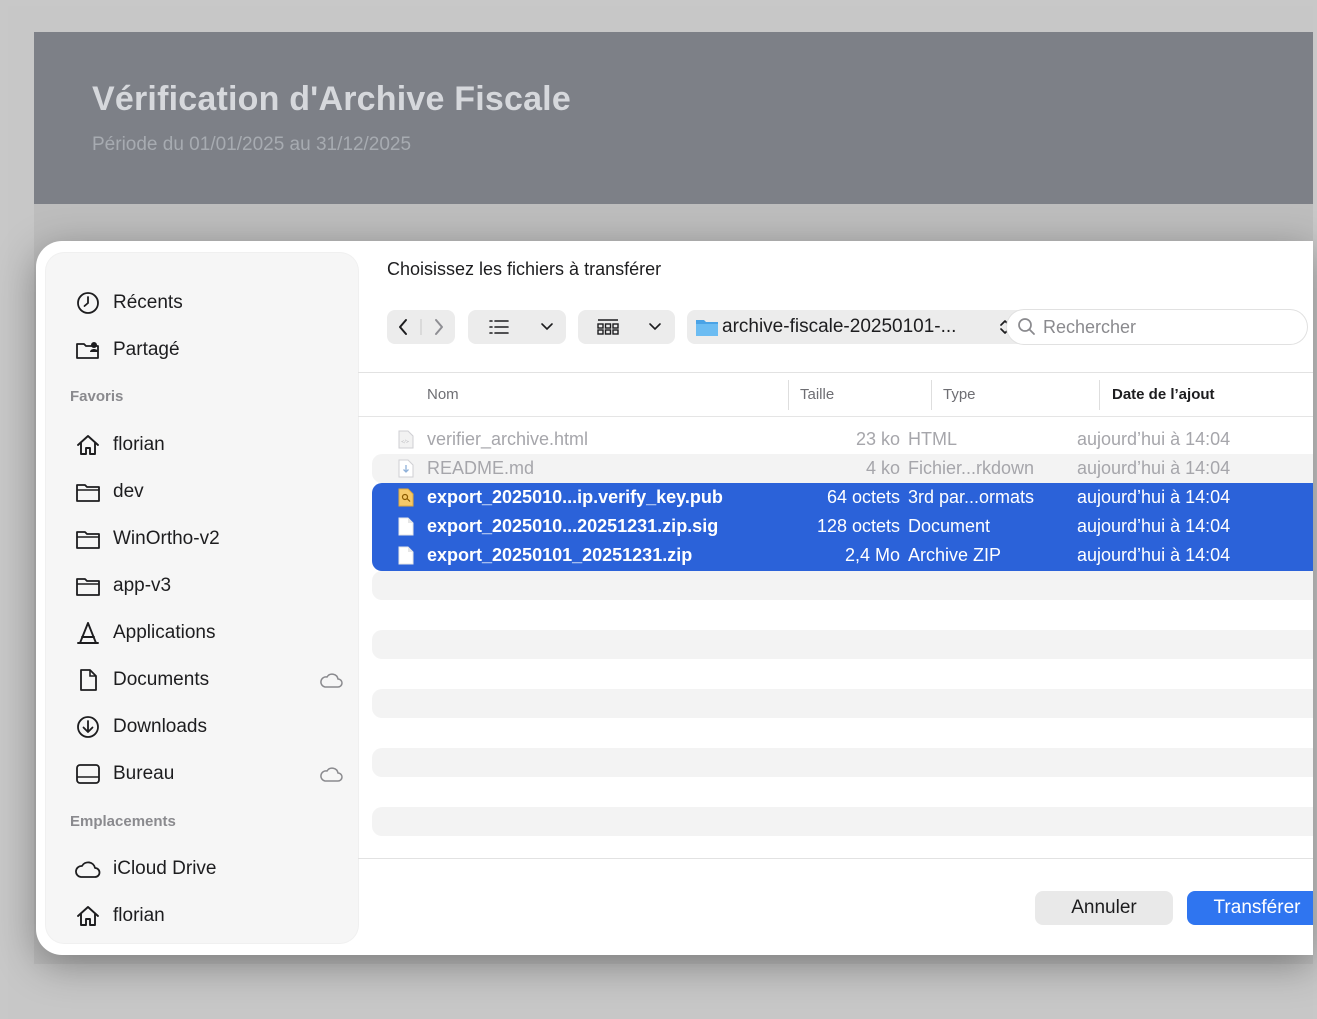  I want to click on list-view-button, so click(517, 327).